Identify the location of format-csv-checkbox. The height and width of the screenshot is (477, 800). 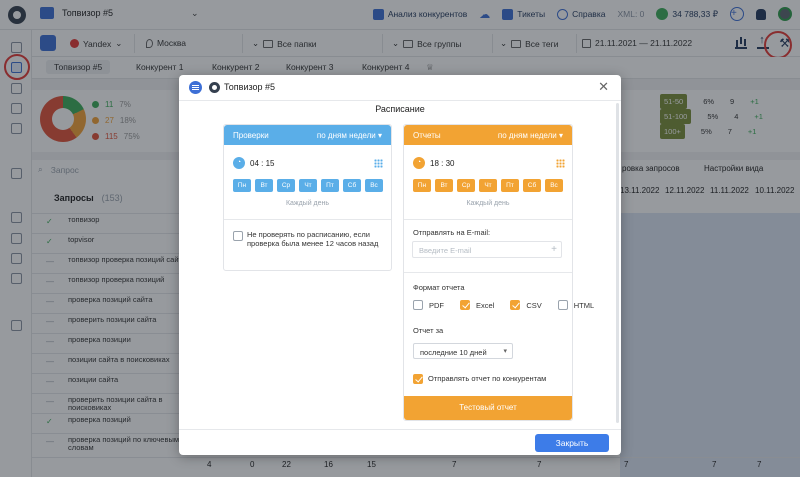
(515, 305).